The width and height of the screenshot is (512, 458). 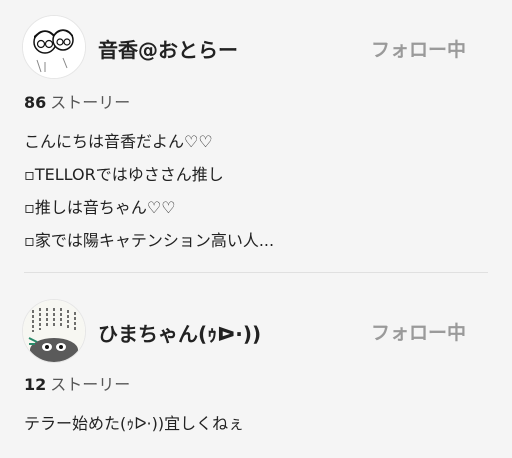 I want to click on username: ひまちゃん(ｩᐅ·)), so click(x=179, y=332).